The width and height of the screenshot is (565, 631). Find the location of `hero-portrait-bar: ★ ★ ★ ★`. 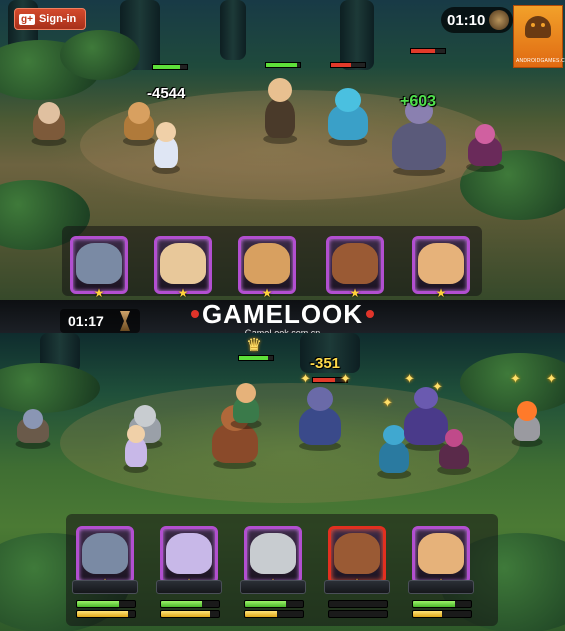

hero-portrait-bar: ★ ★ ★ ★ is located at coordinates (282, 570).